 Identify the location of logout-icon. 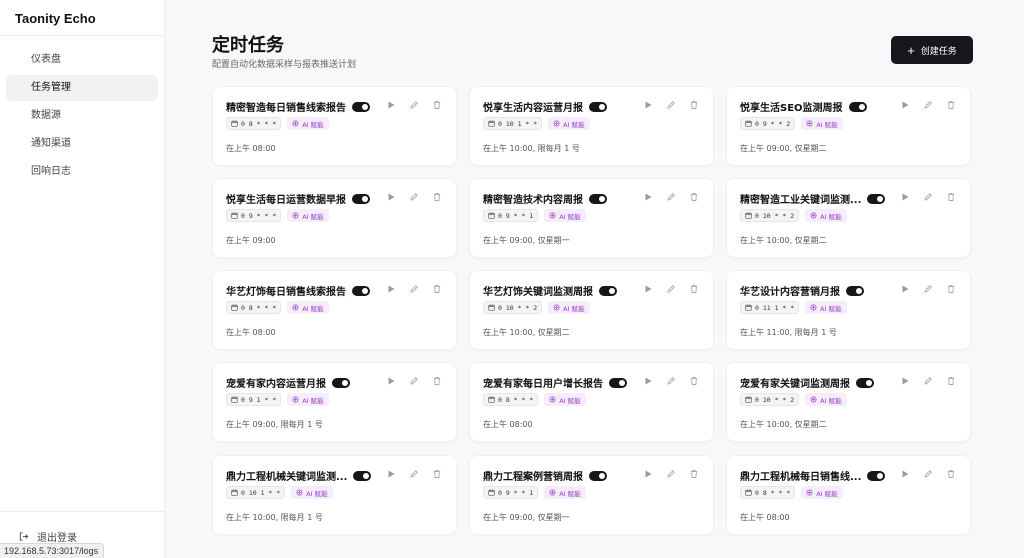
(24, 536).